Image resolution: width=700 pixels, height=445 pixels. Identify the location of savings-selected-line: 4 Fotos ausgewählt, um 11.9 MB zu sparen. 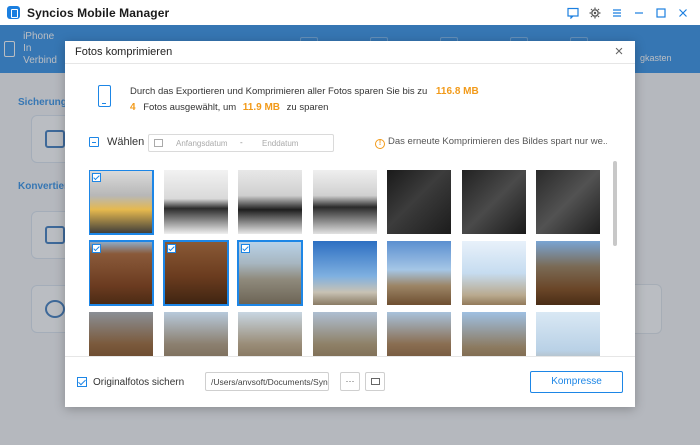
(229, 107).